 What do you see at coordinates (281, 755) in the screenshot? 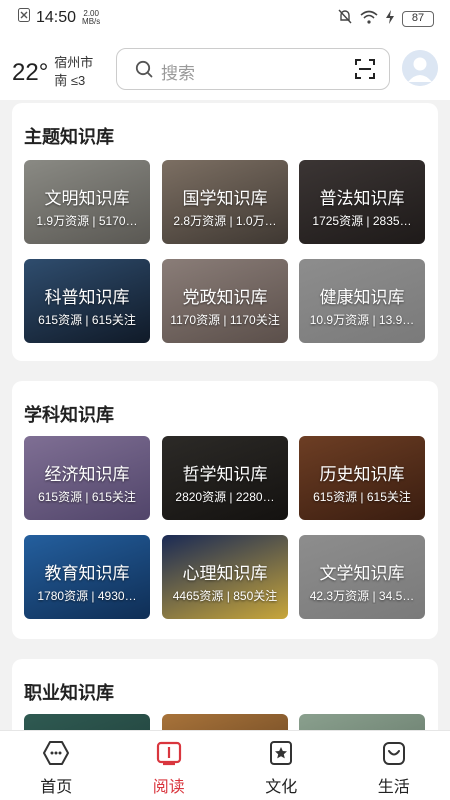
I see `star-icon` at bounding box center [281, 755].